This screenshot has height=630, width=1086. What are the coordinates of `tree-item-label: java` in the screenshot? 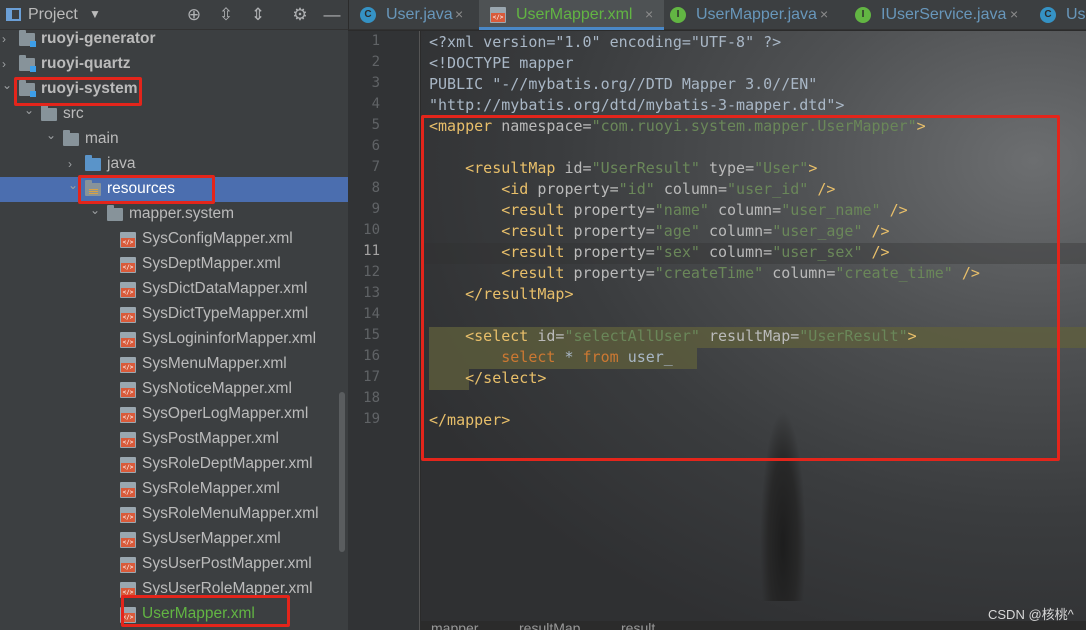 It's located at (121, 163).